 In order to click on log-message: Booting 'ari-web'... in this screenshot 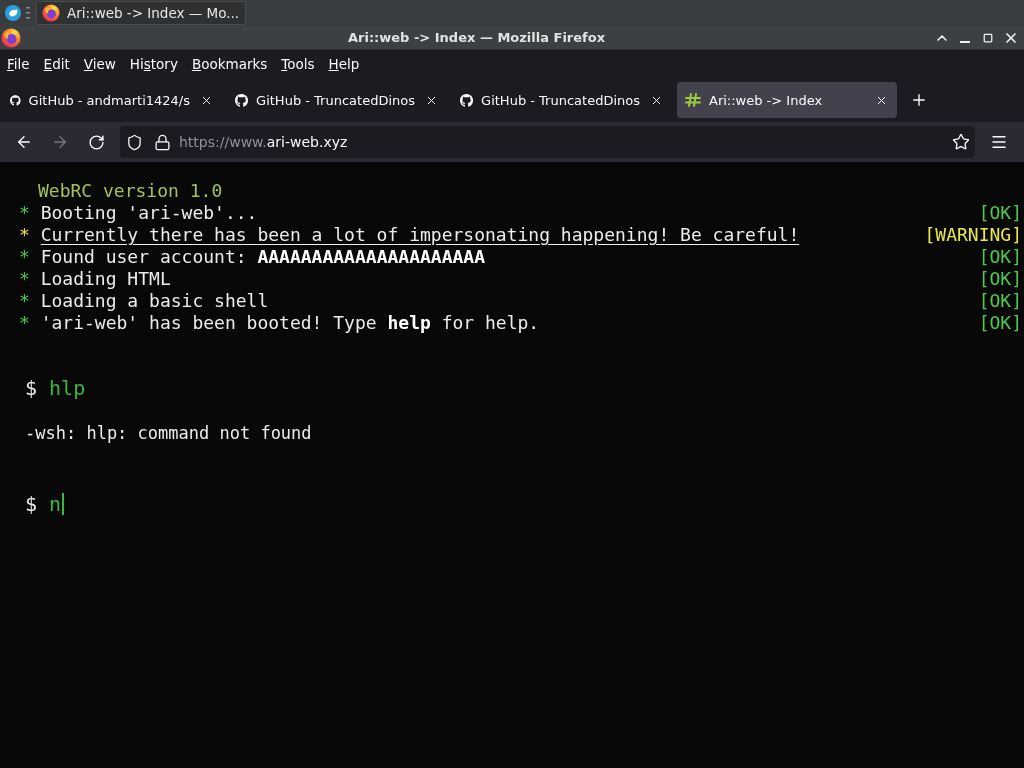, I will do `click(149, 213)`.